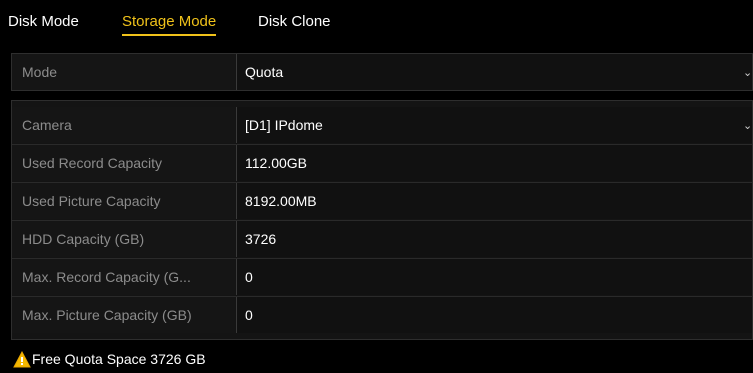 The image size is (753, 373). I want to click on warning-icon, so click(22, 359).